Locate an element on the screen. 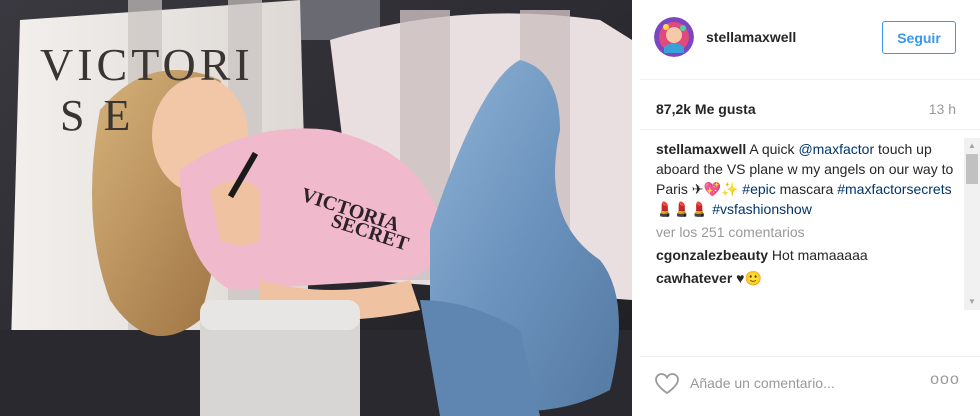 The image size is (980, 416). scroll-down-arrow-icon: ▼ is located at coordinates (972, 302).